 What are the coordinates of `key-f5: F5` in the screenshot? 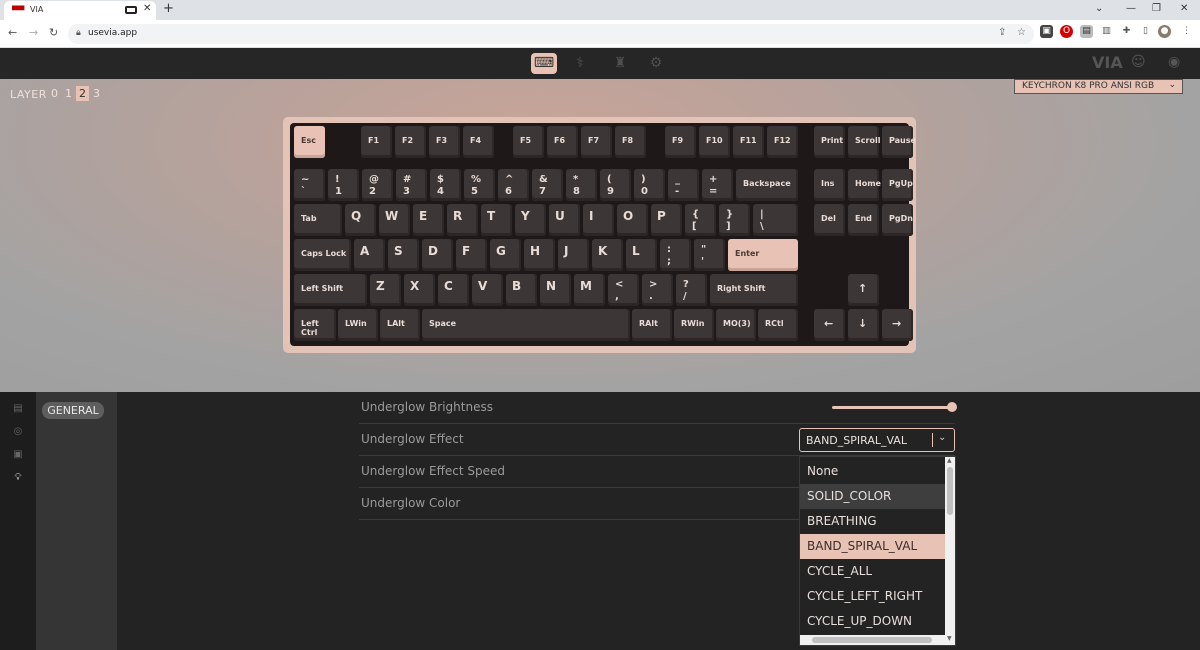 It's located at (528, 142).